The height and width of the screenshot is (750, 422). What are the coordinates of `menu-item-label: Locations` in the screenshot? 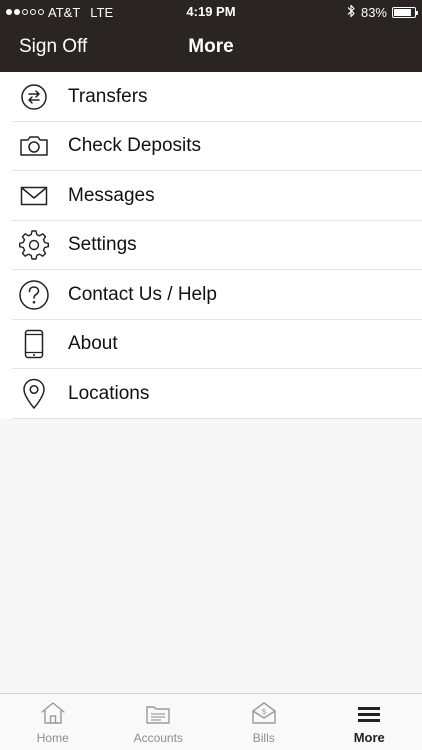 It's located at (109, 393).